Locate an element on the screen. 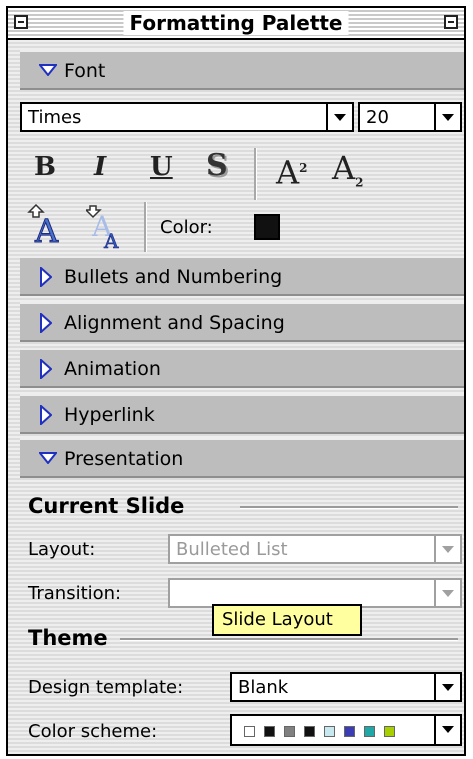 The width and height of the screenshot is (473, 759). section-label-alignment: Alignment and Spacing is located at coordinates (174, 323).